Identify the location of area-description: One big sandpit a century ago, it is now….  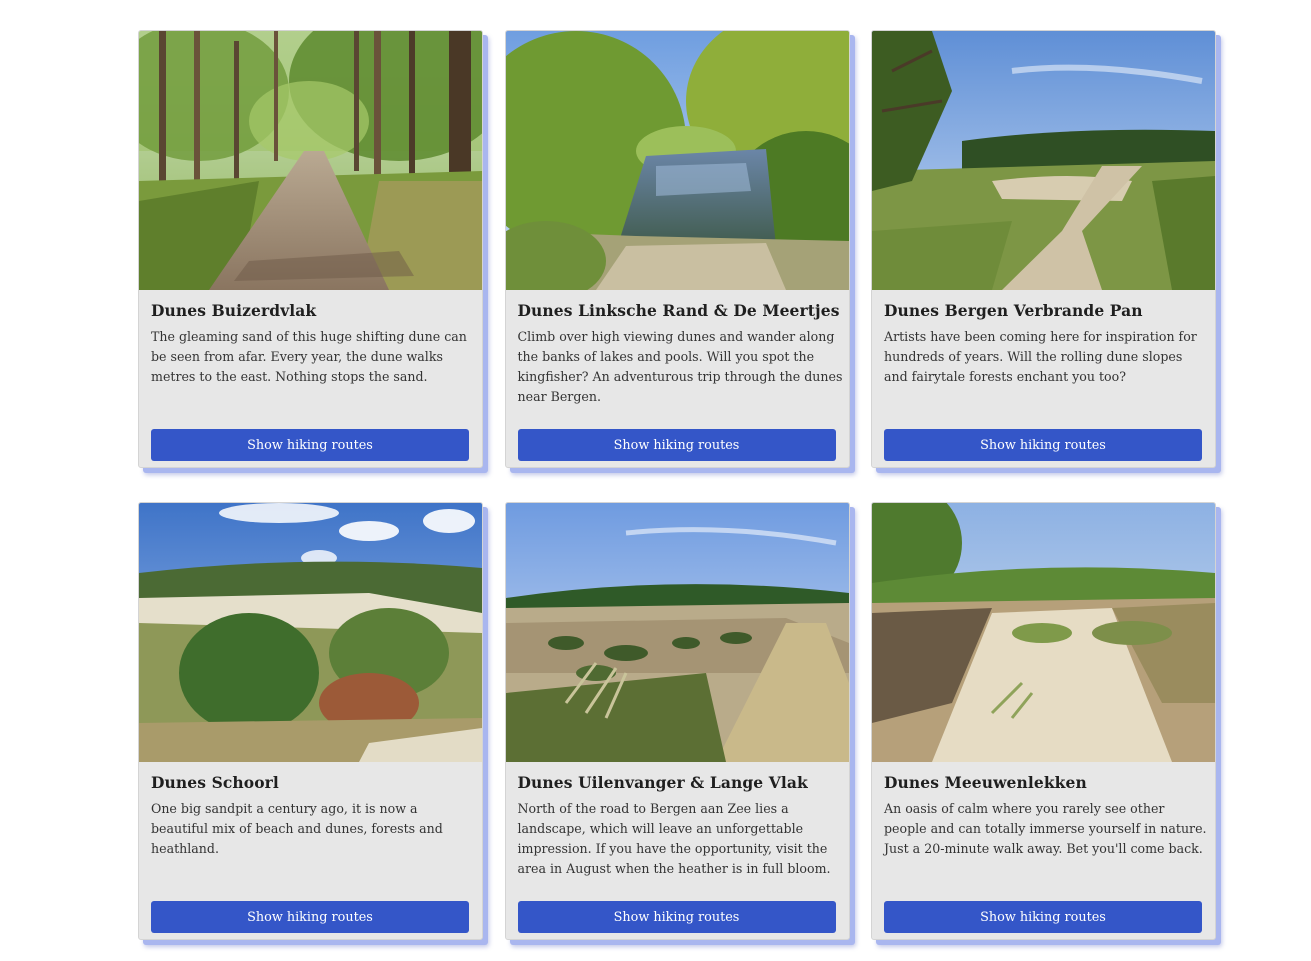
(297, 828).